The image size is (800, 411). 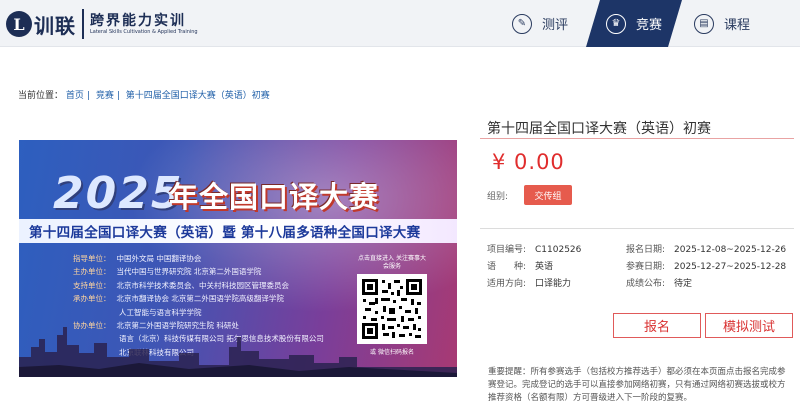 What do you see at coordinates (498, 197) in the screenshot?
I see `group-label: 组别:` at bounding box center [498, 197].